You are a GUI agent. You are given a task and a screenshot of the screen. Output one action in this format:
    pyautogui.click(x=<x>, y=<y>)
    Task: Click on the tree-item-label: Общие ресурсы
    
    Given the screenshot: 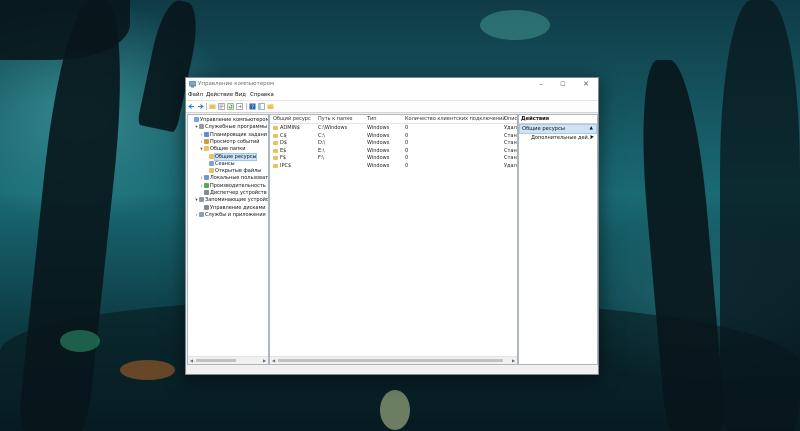 What is the action you would take?
    pyautogui.click(x=235, y=156)
    